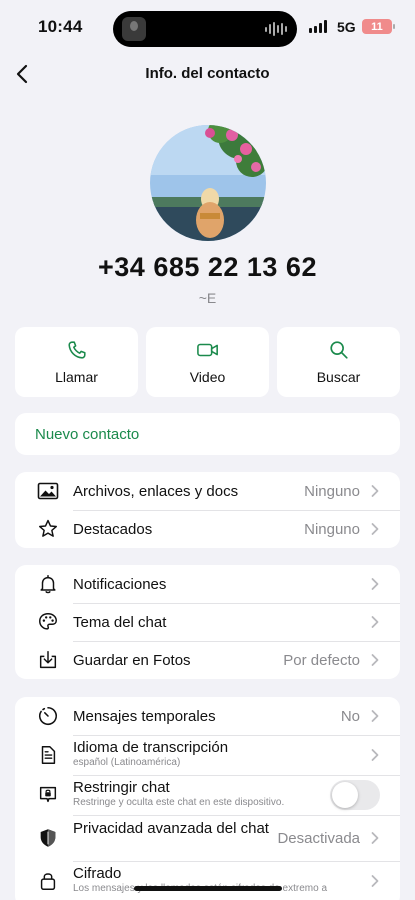  I want to click on palette-icon, so click(48, 622).